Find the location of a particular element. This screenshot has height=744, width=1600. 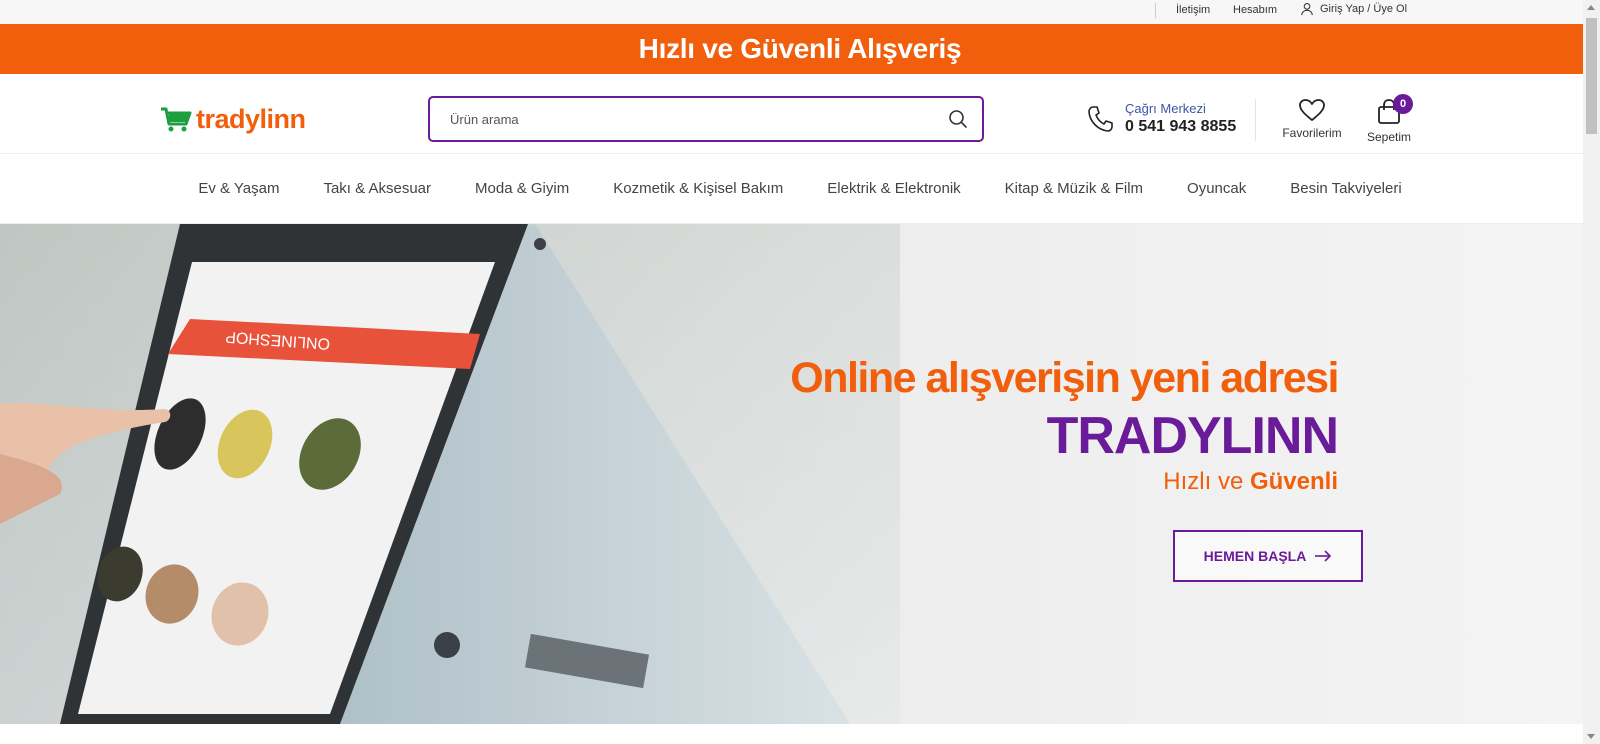

heart-icon is located at coordinates (1312, 110).